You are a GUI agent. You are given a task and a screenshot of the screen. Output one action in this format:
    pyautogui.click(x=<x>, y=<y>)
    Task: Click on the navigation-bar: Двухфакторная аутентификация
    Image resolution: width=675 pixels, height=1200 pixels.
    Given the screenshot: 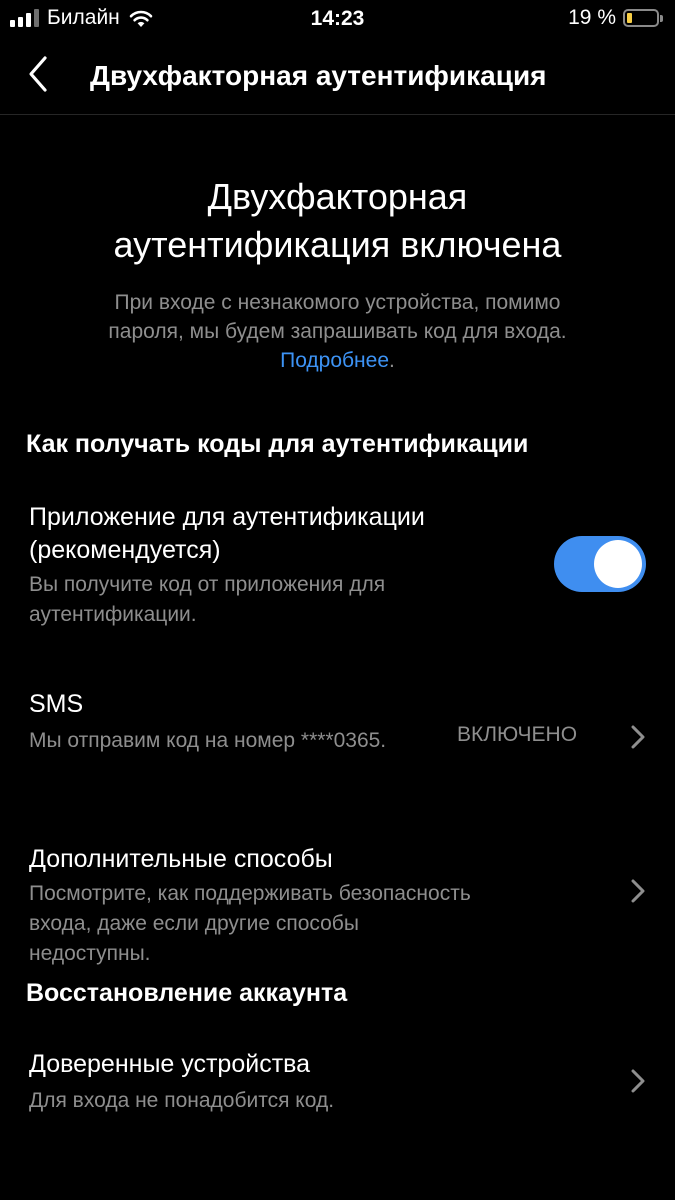 What is the action you would take?
    pyautogui.click(x=337, y=77)
    